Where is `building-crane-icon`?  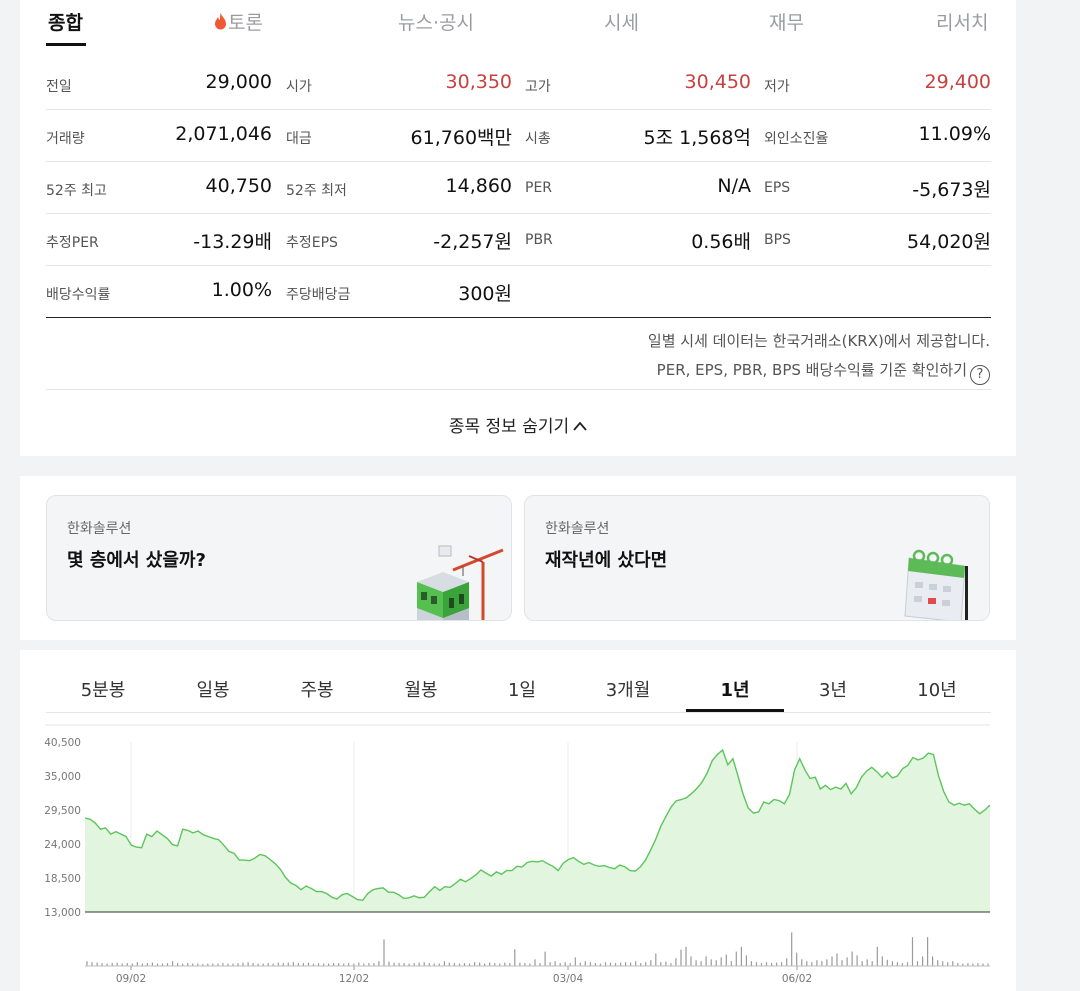 building-crane-icon is located at coordinates (460, 582).